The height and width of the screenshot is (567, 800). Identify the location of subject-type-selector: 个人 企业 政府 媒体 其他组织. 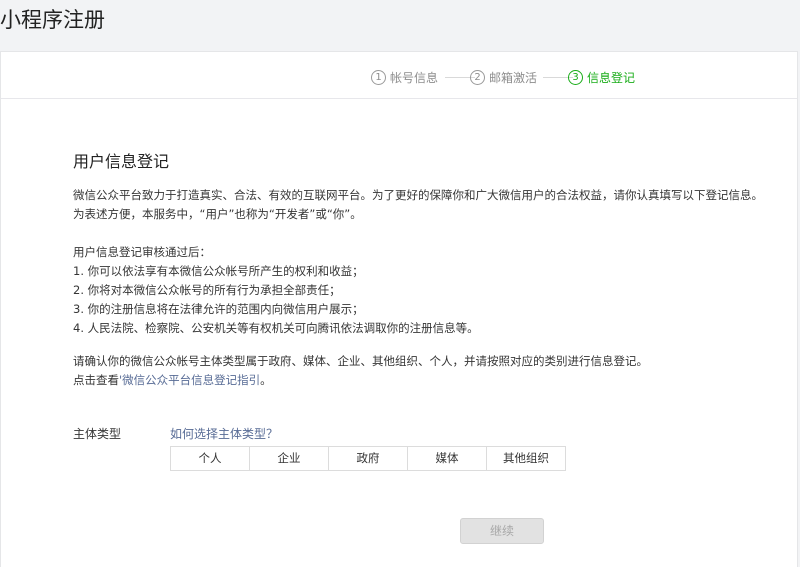
(368, 458).